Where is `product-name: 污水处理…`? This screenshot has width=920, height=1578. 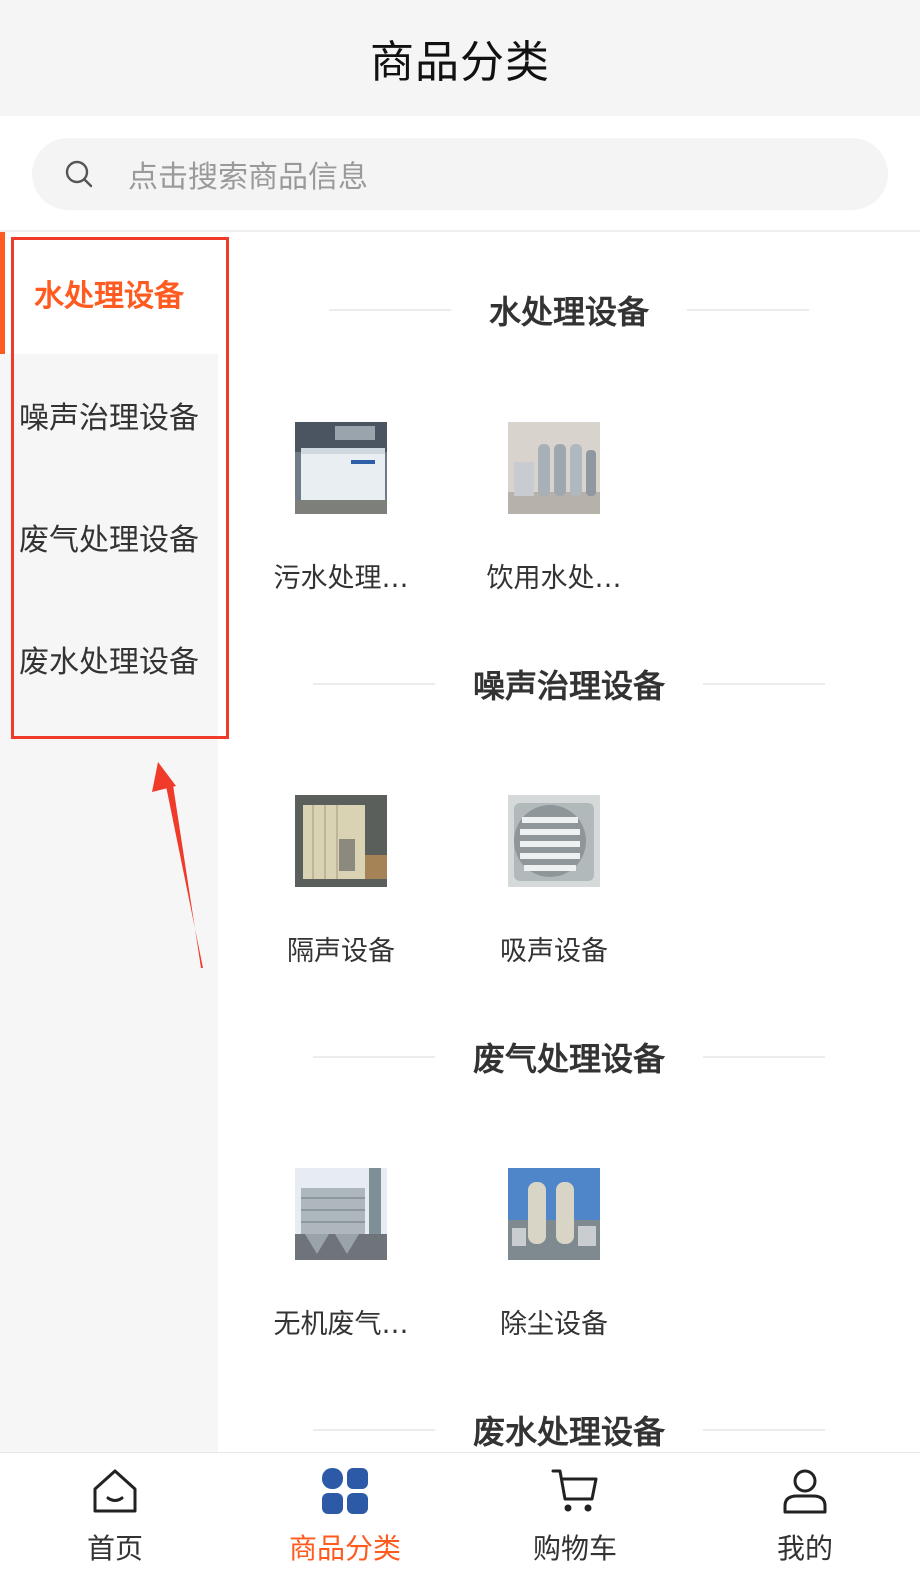 product-name: 污水处理… is located at coordinates (341, 578).